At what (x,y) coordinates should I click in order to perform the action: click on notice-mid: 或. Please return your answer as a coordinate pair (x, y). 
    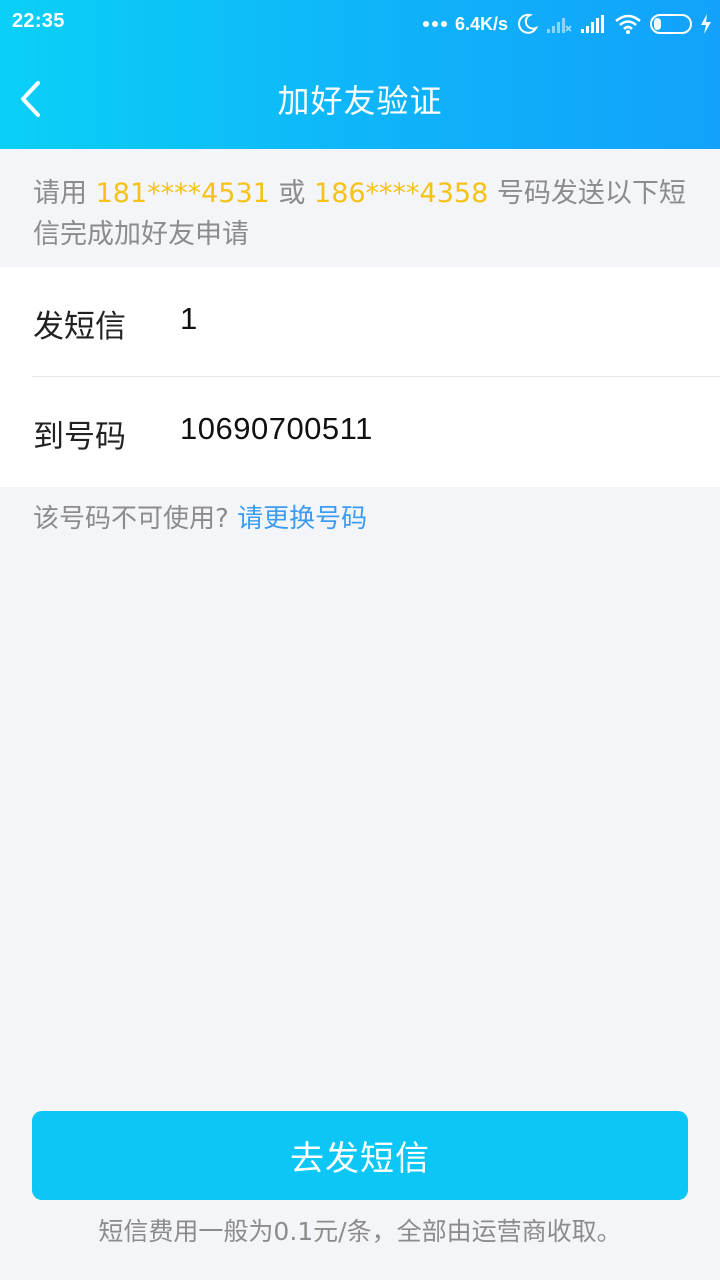
    Looking at the image, I should click on (292, 193).